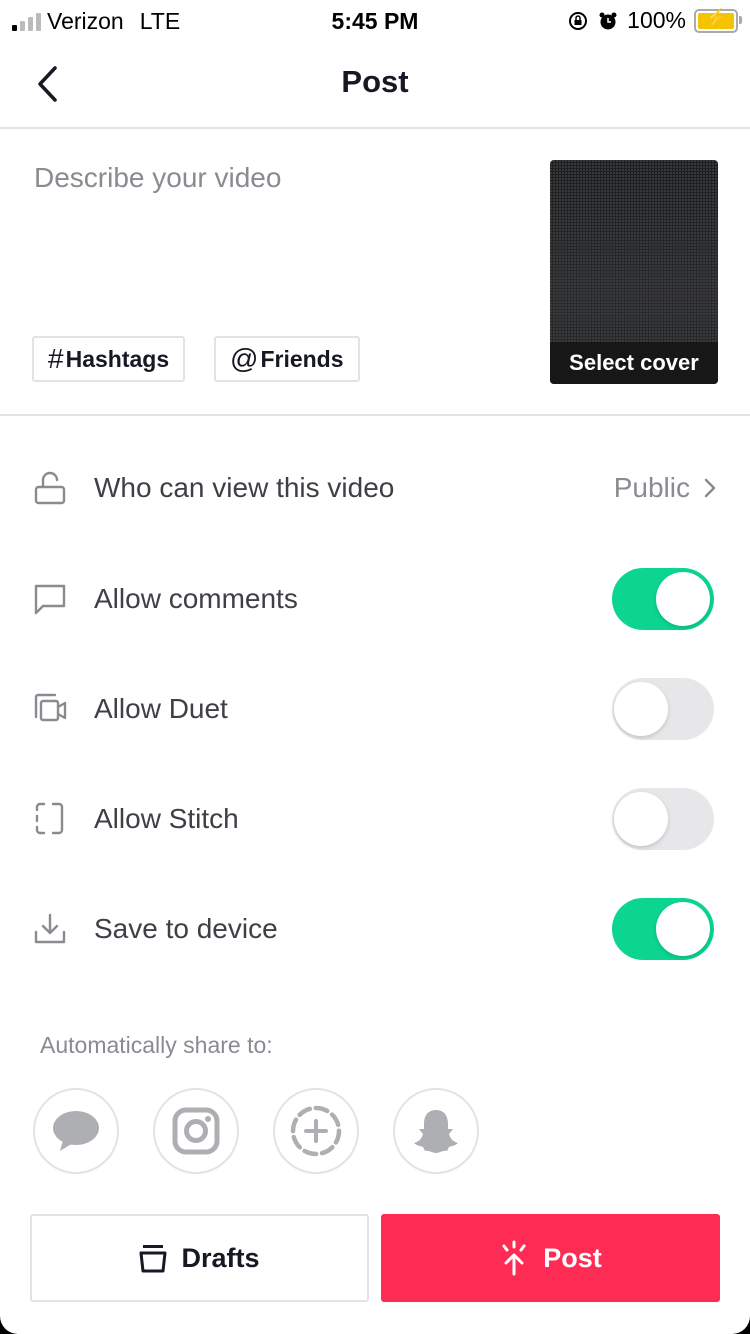 Image resolution: width=750 pixels, height=1334 pixels. What do you see at coordinates (56, 358) in the screenshot?
I see `hashtag-icon: #` at bounding box center [56, 358].